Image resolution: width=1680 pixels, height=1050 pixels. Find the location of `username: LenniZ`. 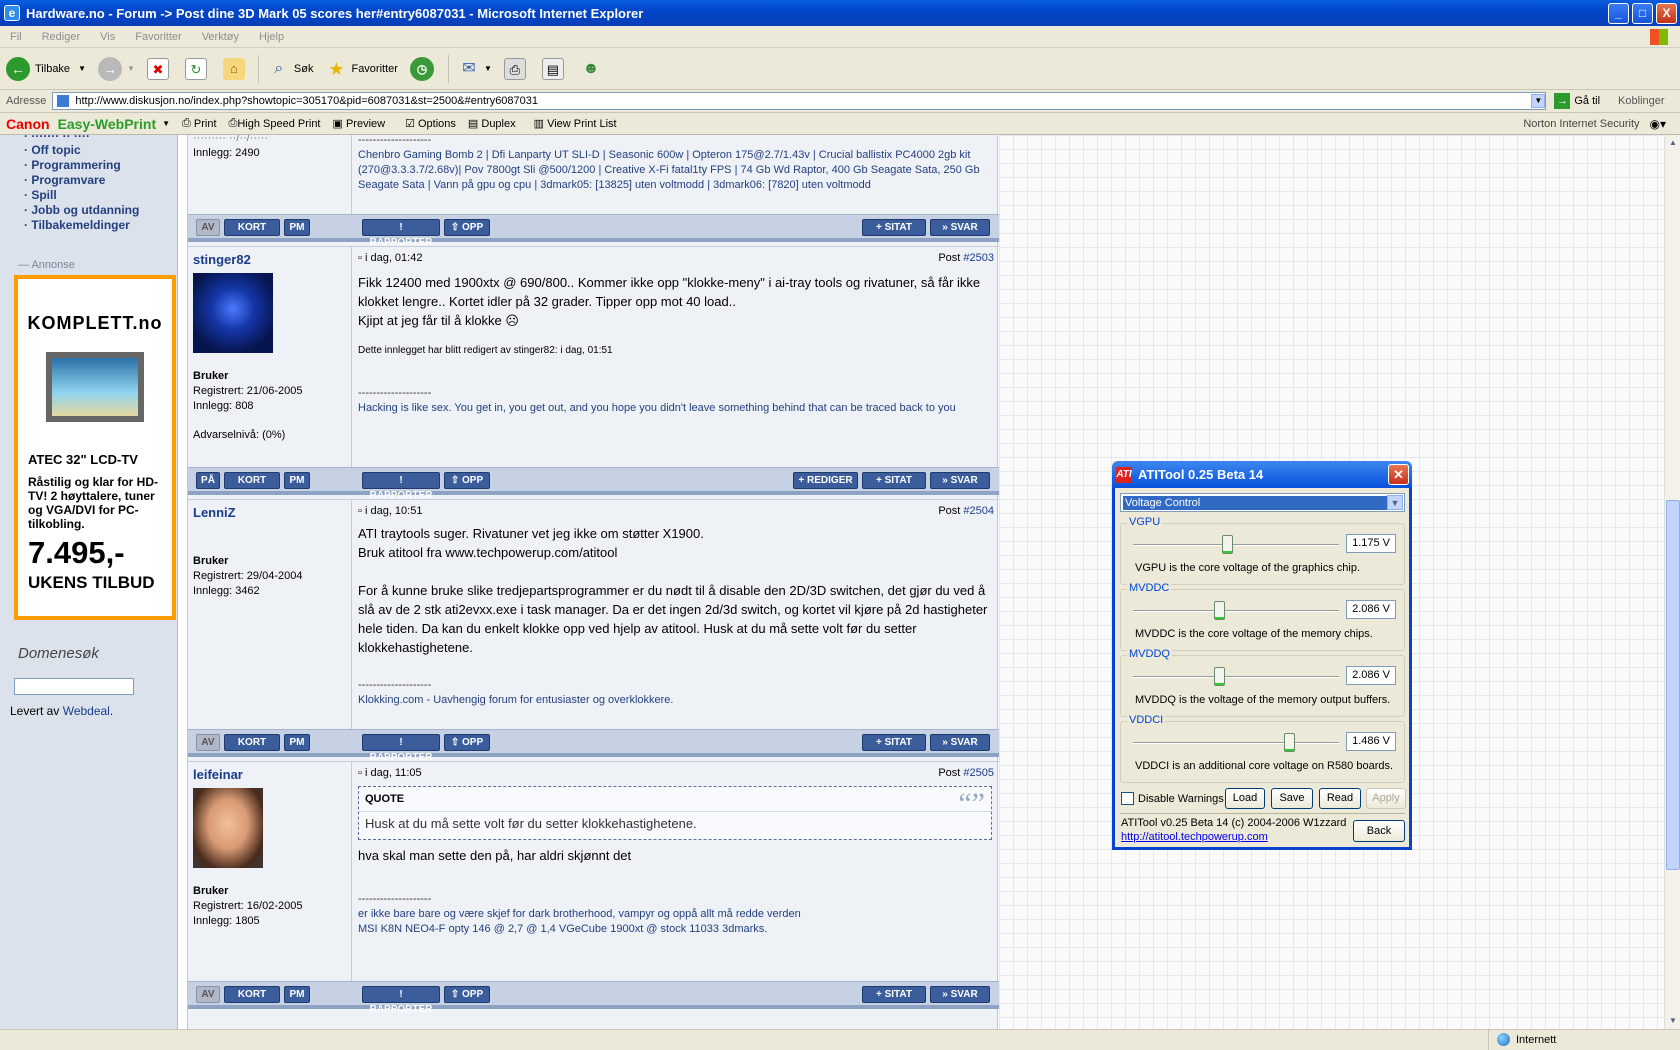

username: LenniZ is located at coordinates (214, 512).